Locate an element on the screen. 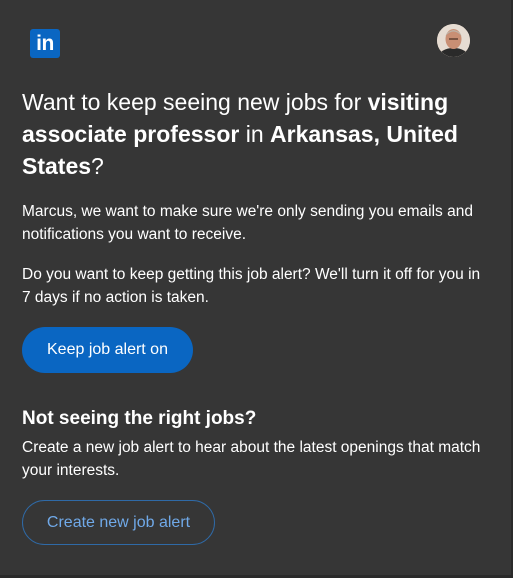 This screenshot has height=578, width=513. headline-part2: in is located at coordinates (255, 134).